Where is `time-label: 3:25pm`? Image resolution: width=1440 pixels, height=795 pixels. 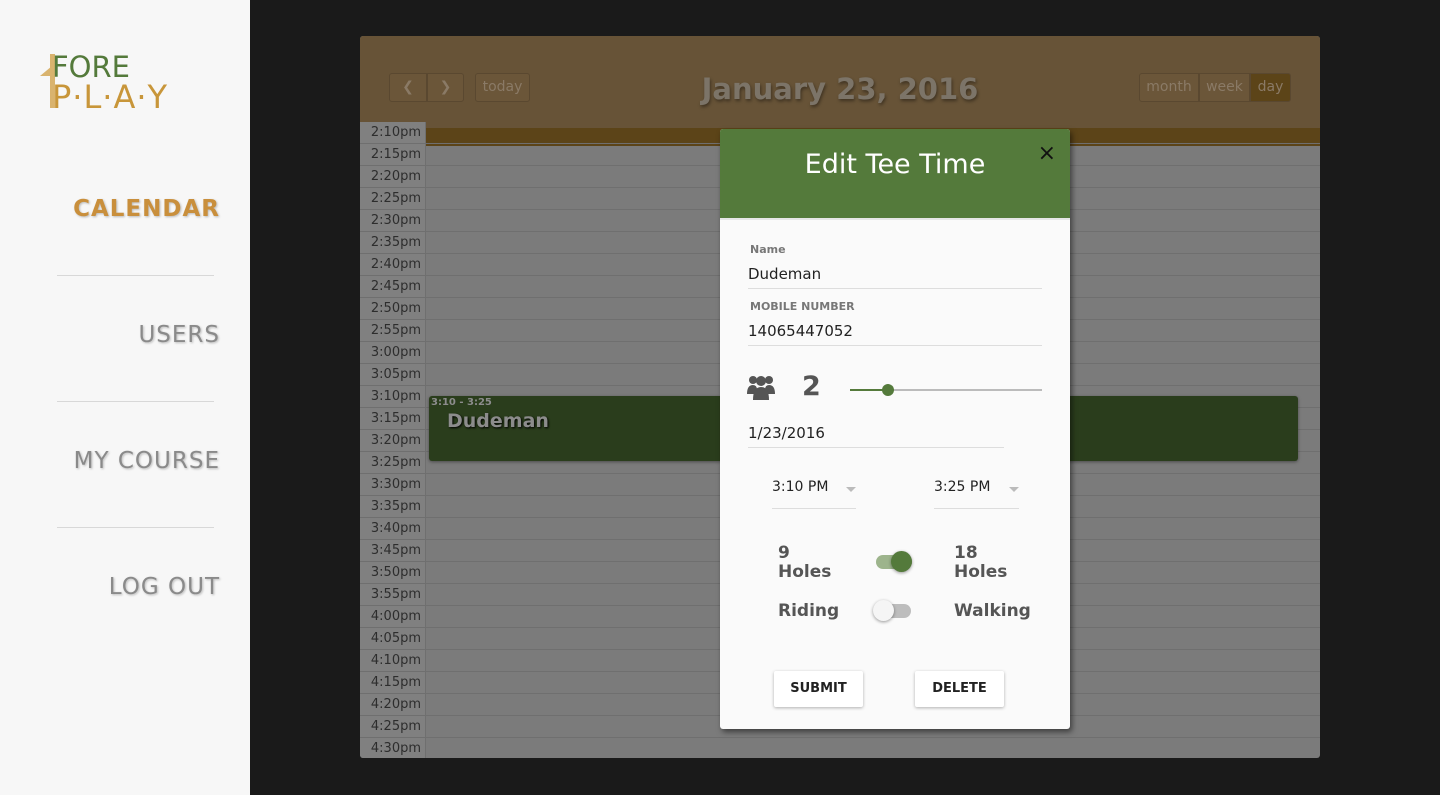
time-label: 3:25pm is located at coordinates (393, 462).